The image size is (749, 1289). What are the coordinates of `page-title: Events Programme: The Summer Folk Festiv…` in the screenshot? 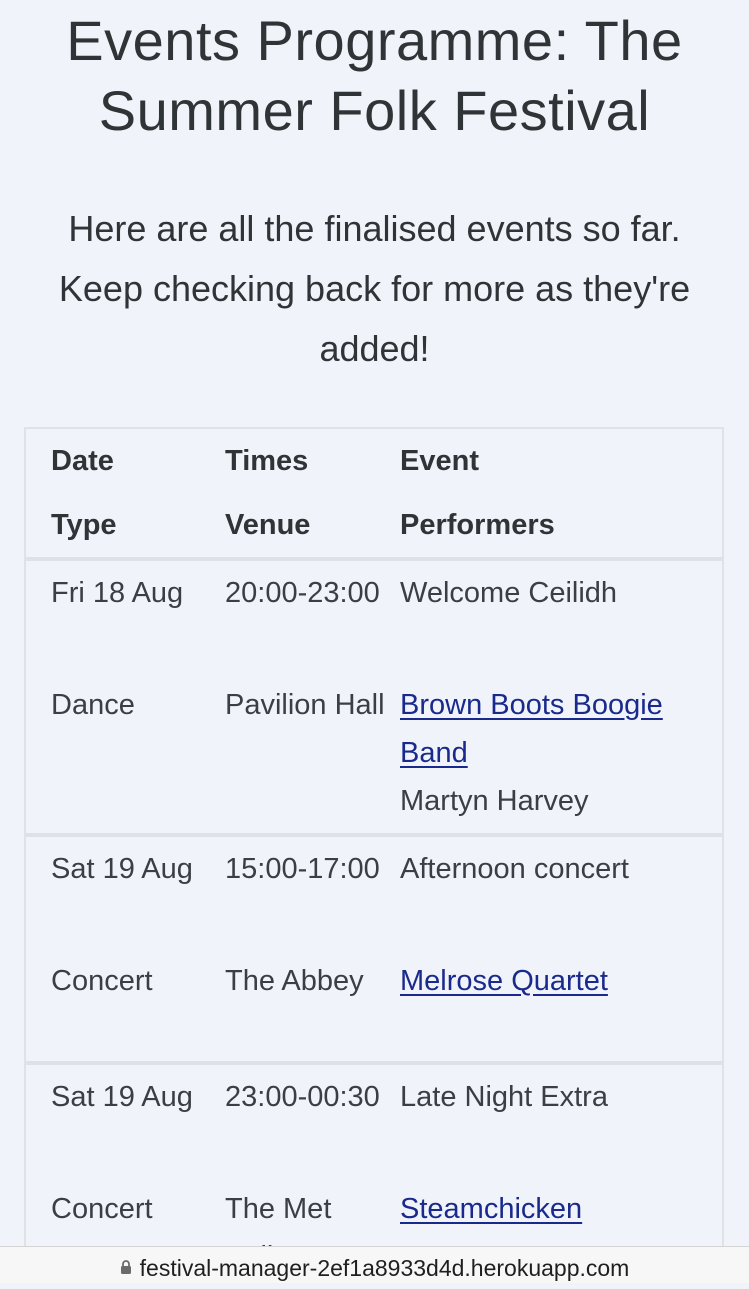 It's located at (374, 75).